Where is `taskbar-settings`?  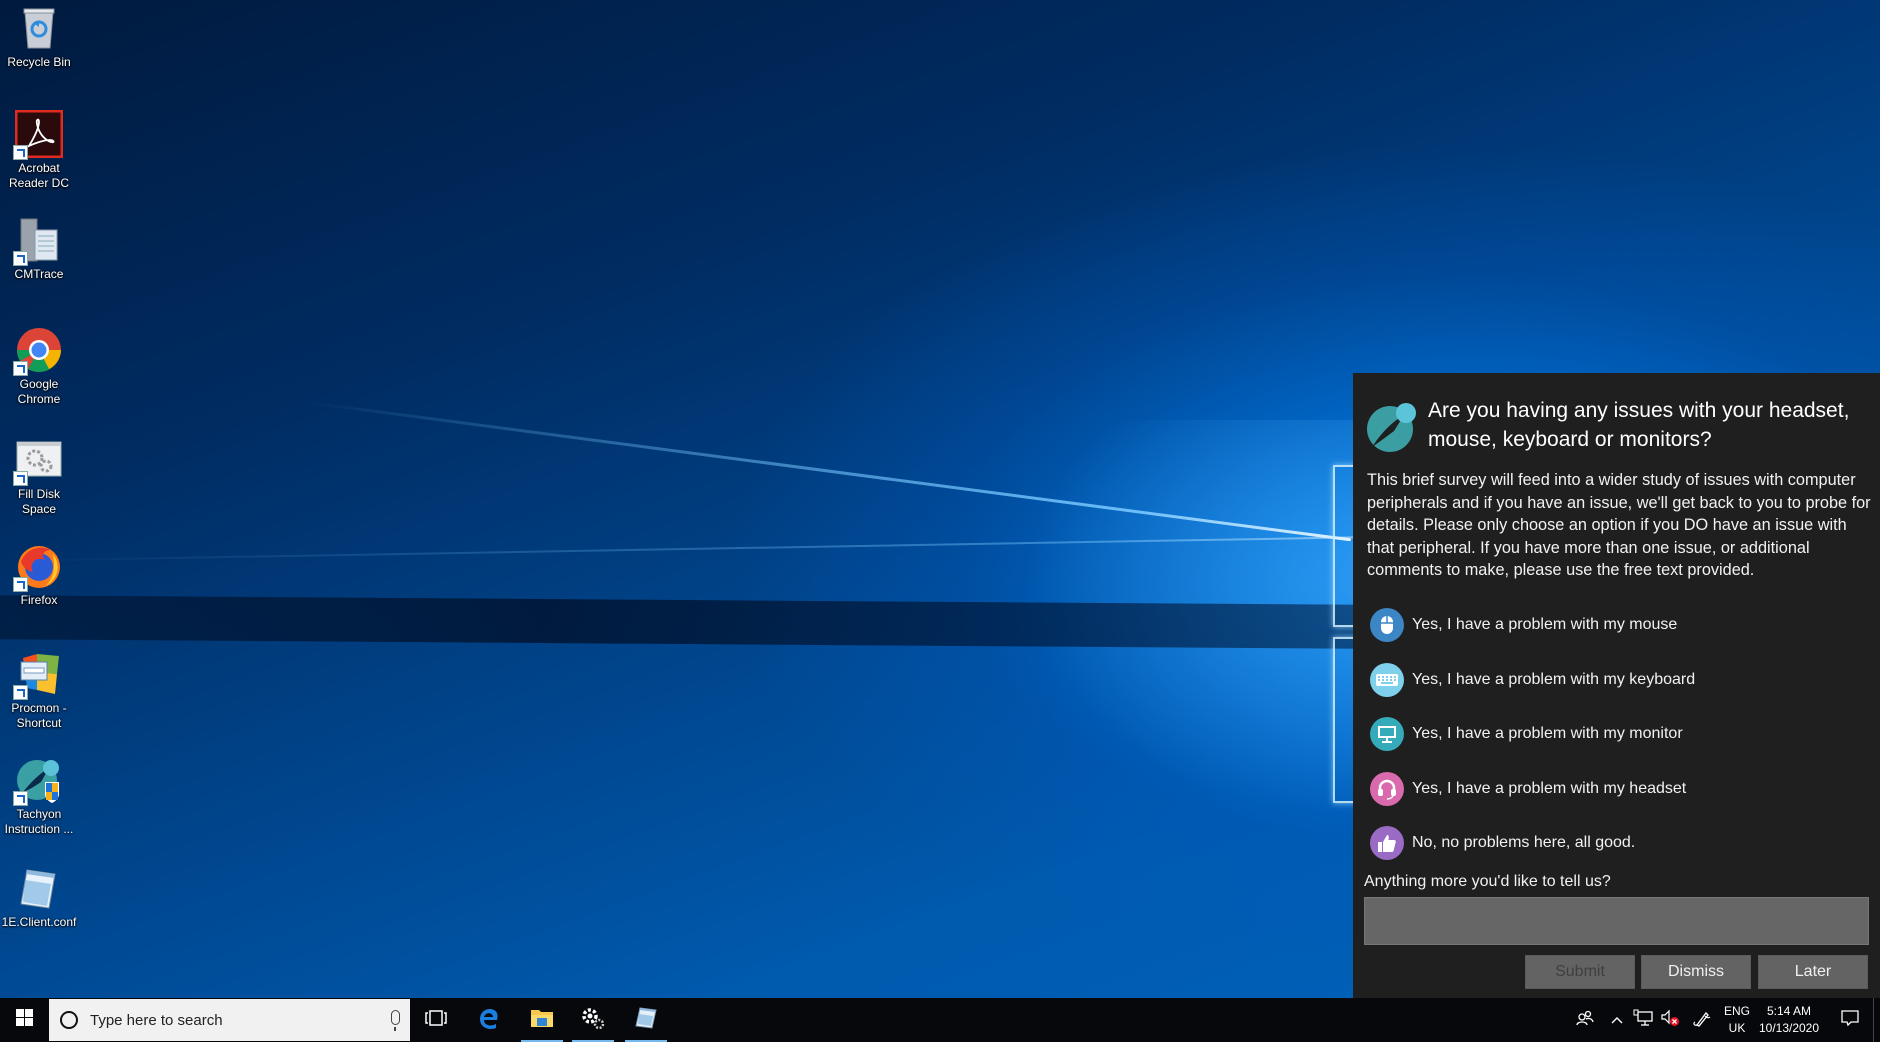
taskbar-settings is located at coordinates (593, 1020).